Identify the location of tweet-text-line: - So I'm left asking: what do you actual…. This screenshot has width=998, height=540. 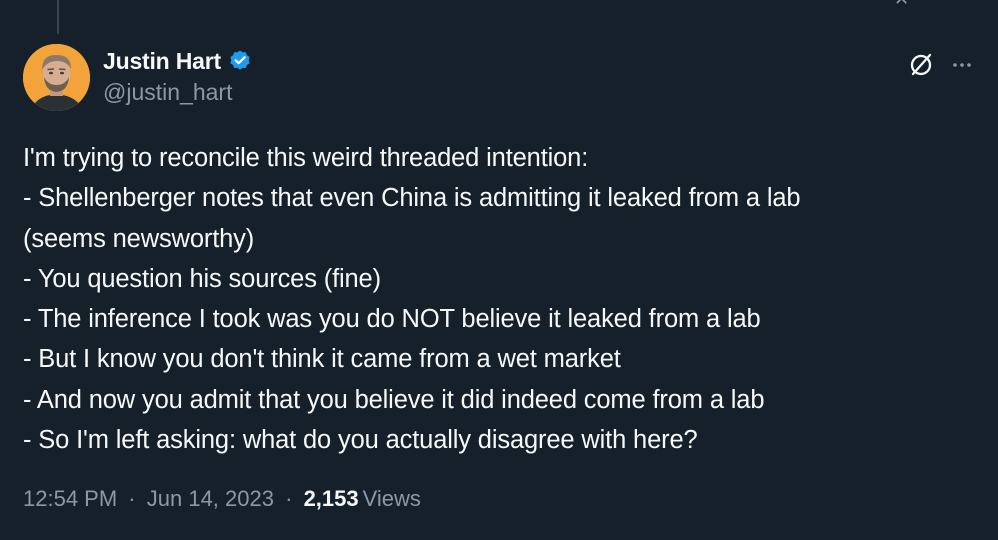
(360, 440).